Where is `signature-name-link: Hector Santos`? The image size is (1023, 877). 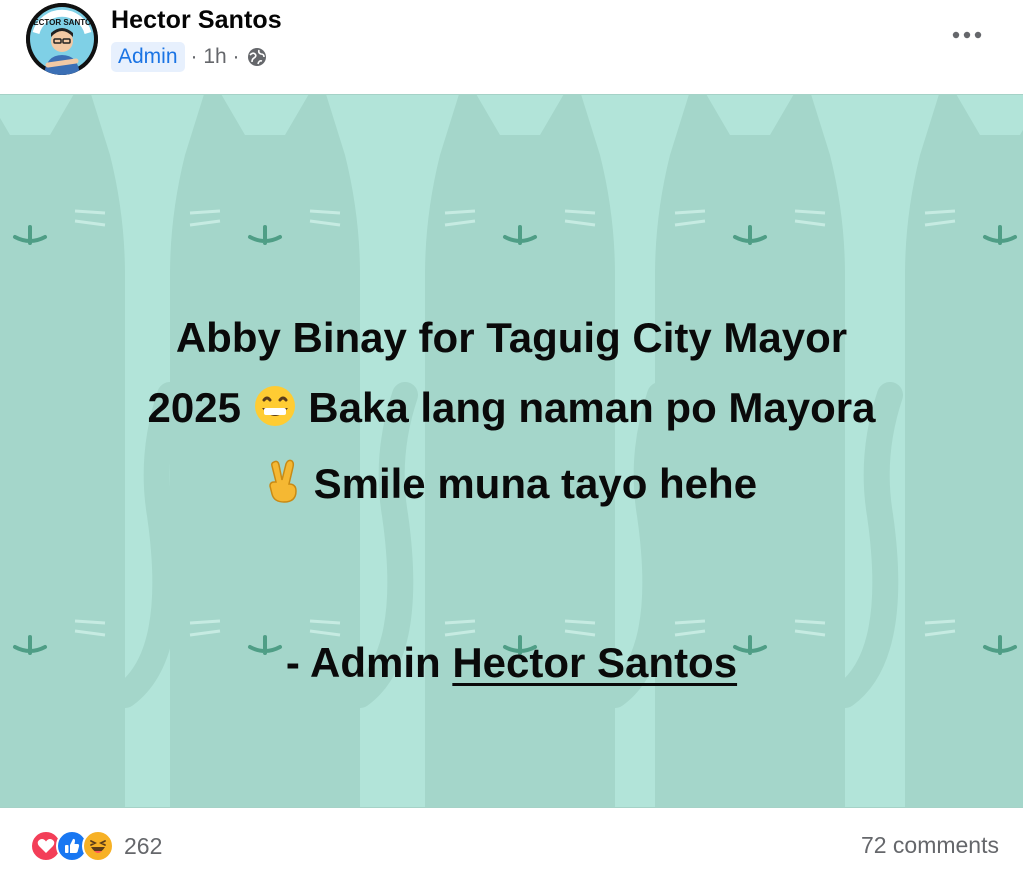
signature-name-link: Hector Santos is located at coordinates (594, 662).